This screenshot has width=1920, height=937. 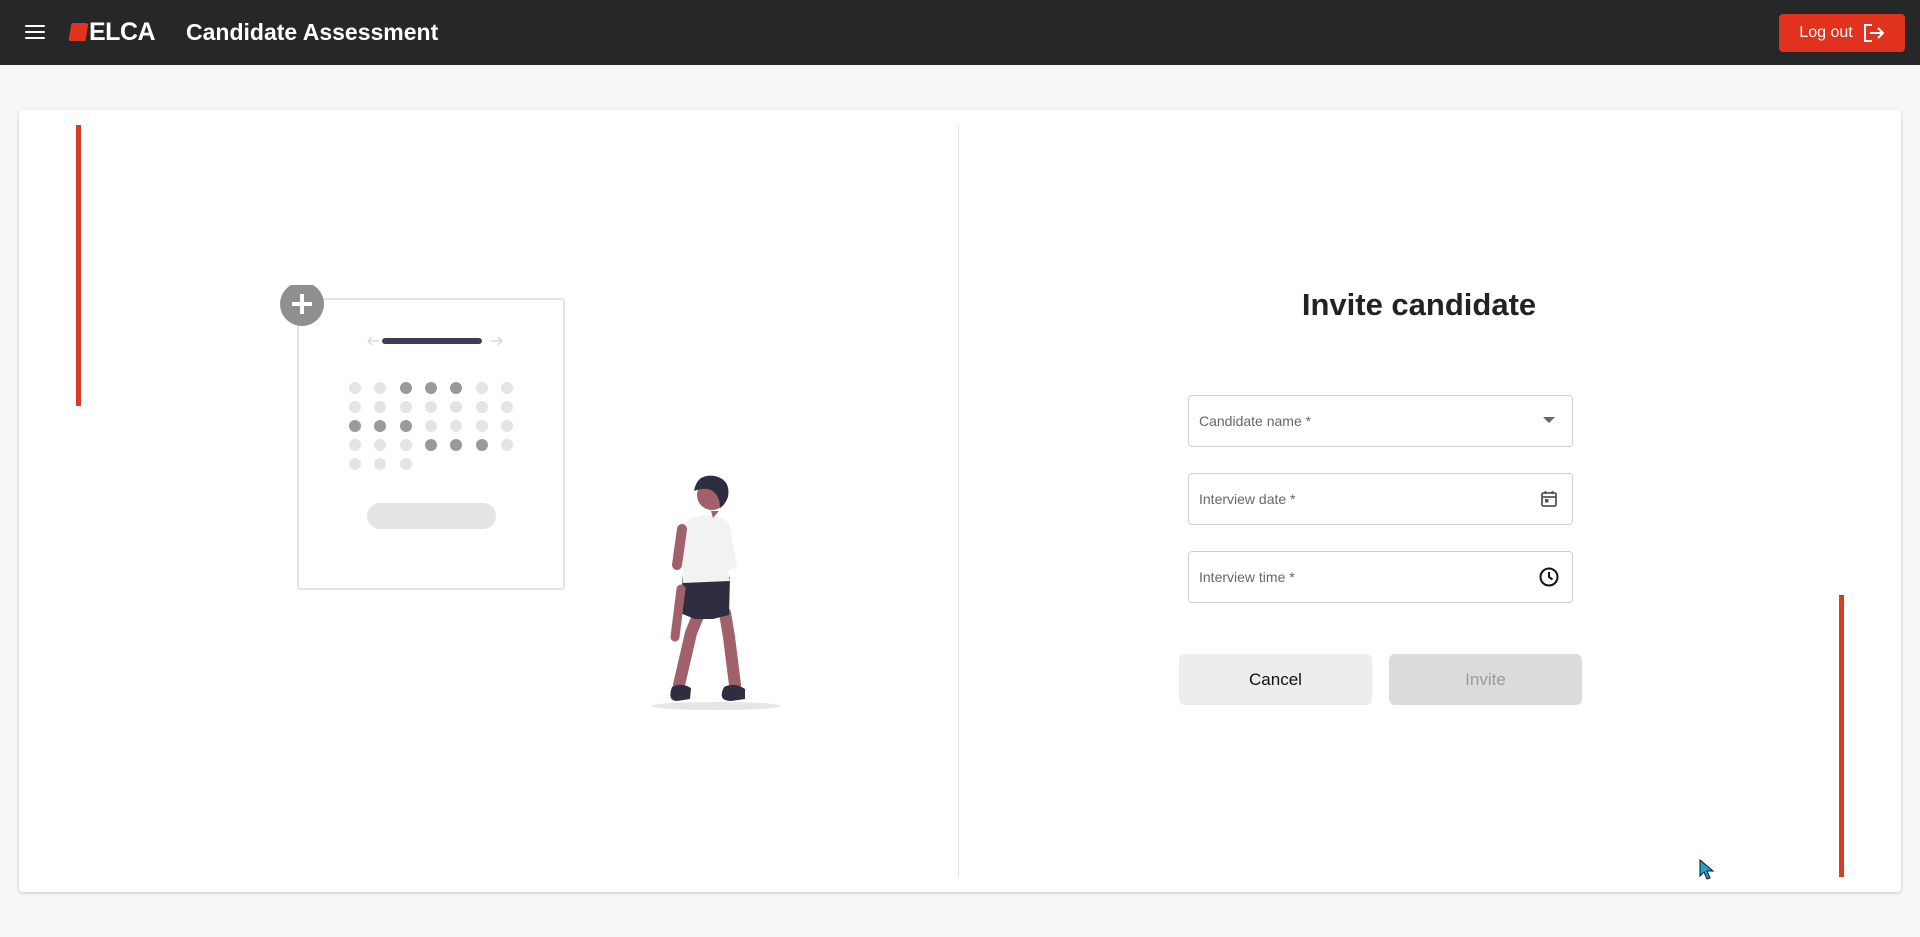 I want to click on decorative-accent-line-right, so click(x=1841, y=736).